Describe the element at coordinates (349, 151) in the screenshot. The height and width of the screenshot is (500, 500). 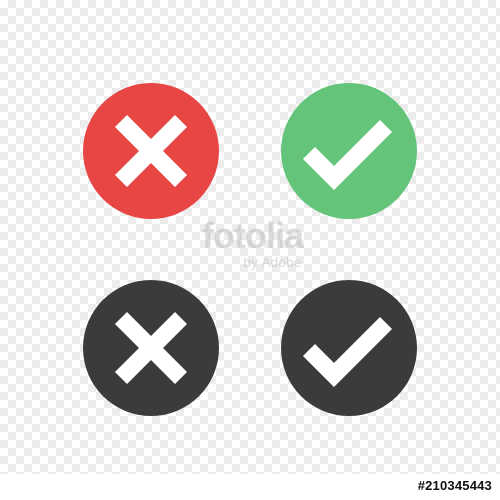
I see `green-check-icon` at that location.